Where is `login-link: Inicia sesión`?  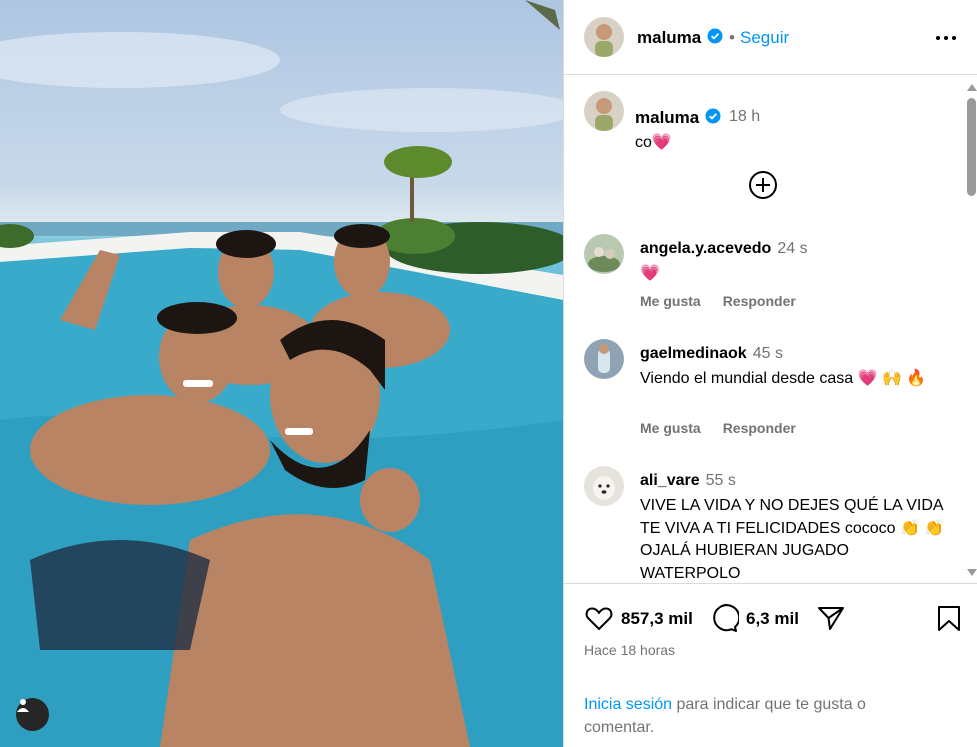 login-link: Inicia sesión is located at coordinates (628, 704).